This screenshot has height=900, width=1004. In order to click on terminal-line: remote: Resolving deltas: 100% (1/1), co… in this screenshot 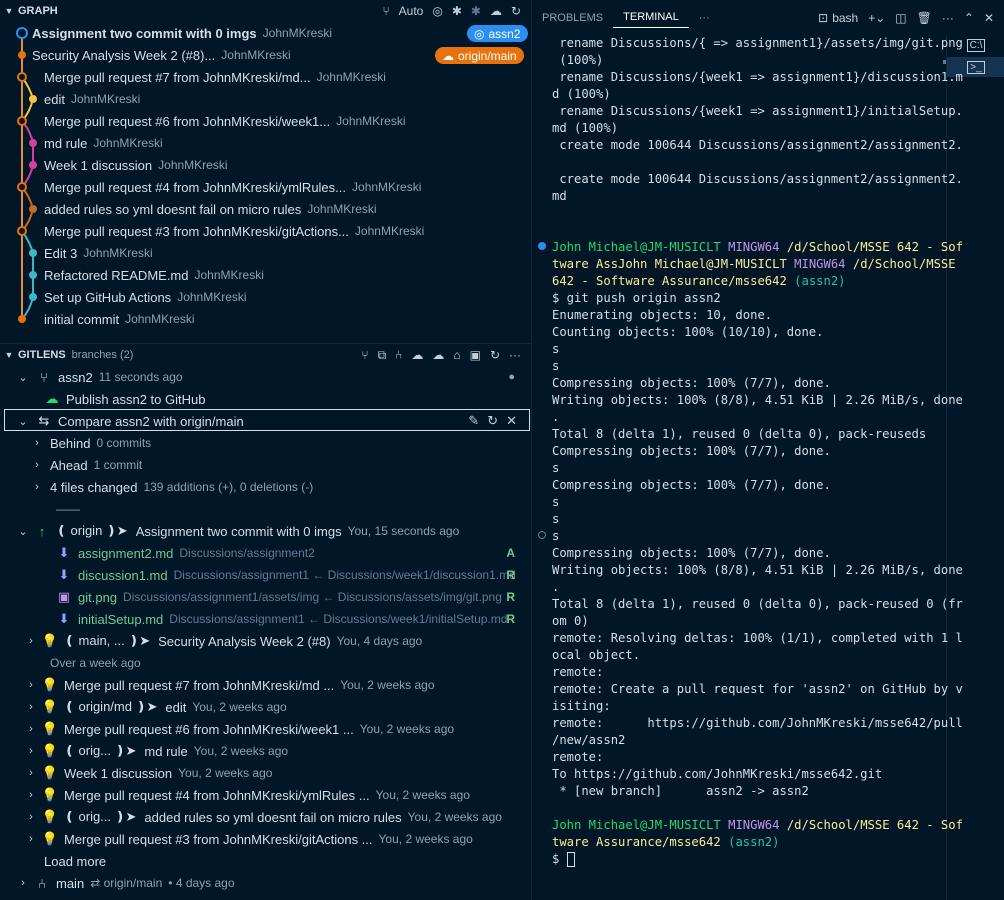, I will do `click(757, 638)`.